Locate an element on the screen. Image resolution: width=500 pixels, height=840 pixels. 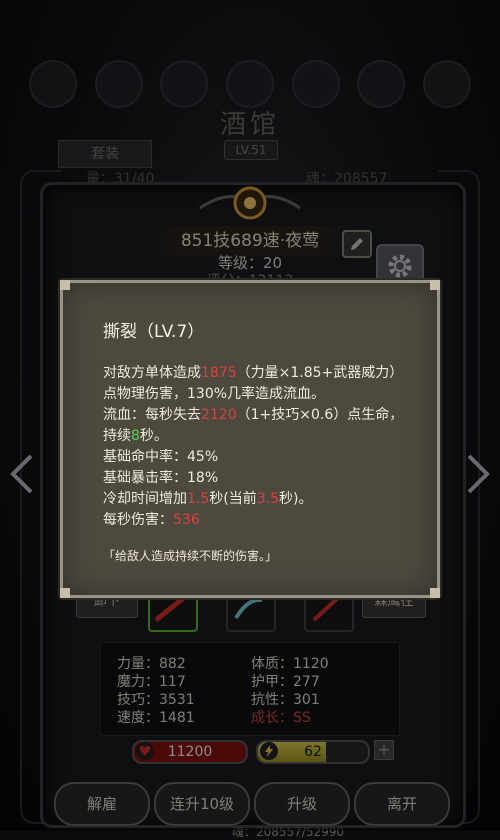
bleed-duration: 8 is located at coordinates (135, 436).